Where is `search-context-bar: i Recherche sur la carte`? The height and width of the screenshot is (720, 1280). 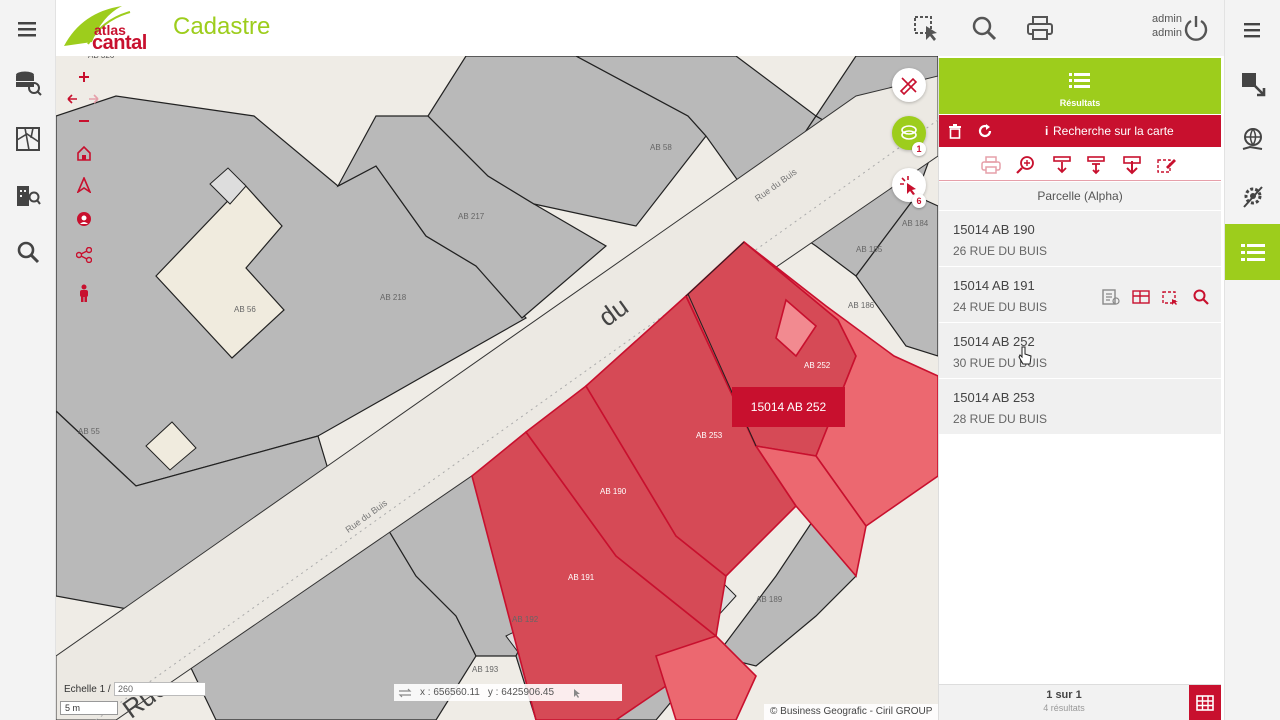 search-context-bar: i Recherche sur la carte is located at coordinates (1080, 131).